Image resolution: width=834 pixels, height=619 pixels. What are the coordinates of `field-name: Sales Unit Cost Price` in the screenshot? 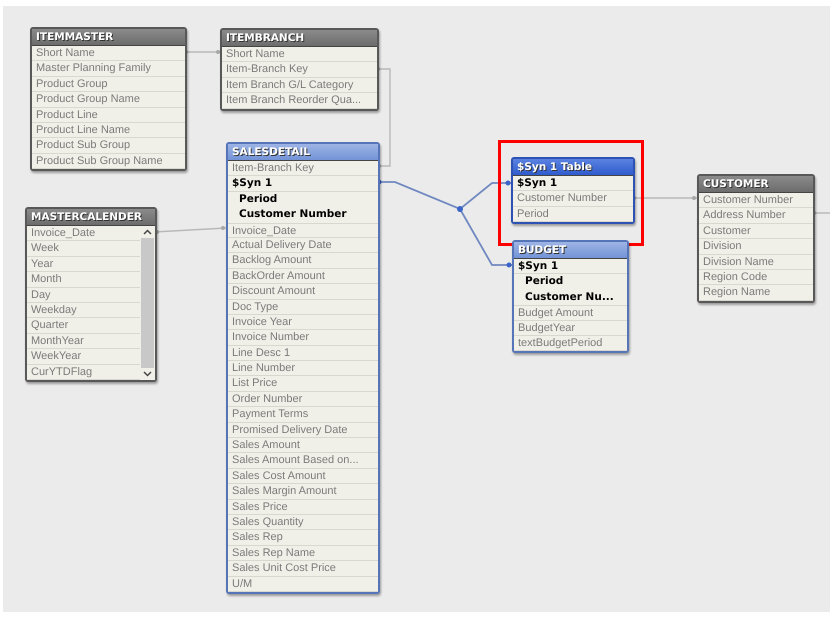 It's located at (303, 569).